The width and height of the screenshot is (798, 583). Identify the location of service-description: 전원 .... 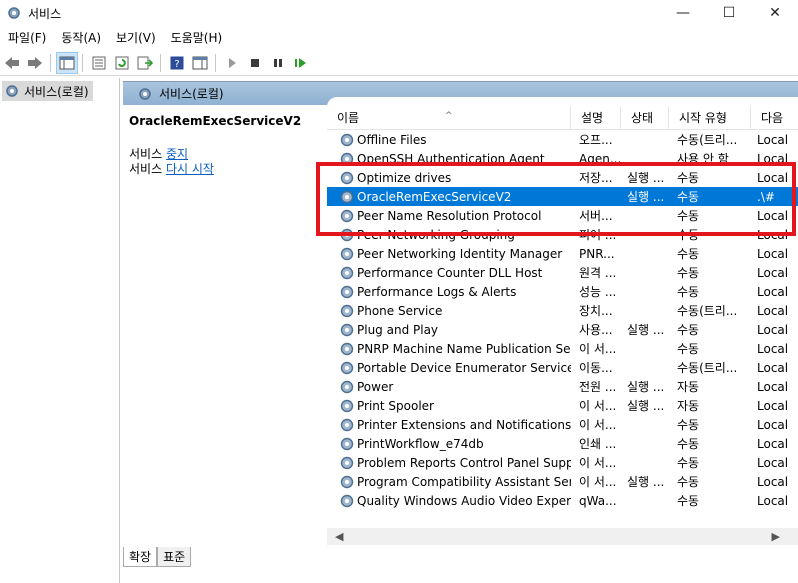
(598, 387).